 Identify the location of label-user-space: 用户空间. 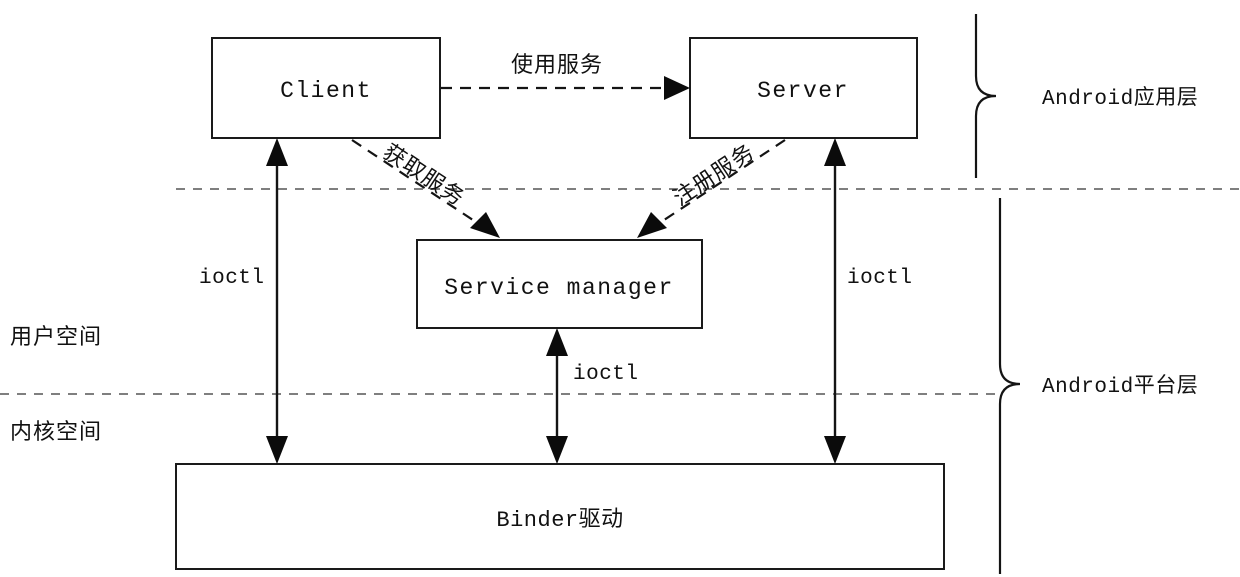
(56, 336).